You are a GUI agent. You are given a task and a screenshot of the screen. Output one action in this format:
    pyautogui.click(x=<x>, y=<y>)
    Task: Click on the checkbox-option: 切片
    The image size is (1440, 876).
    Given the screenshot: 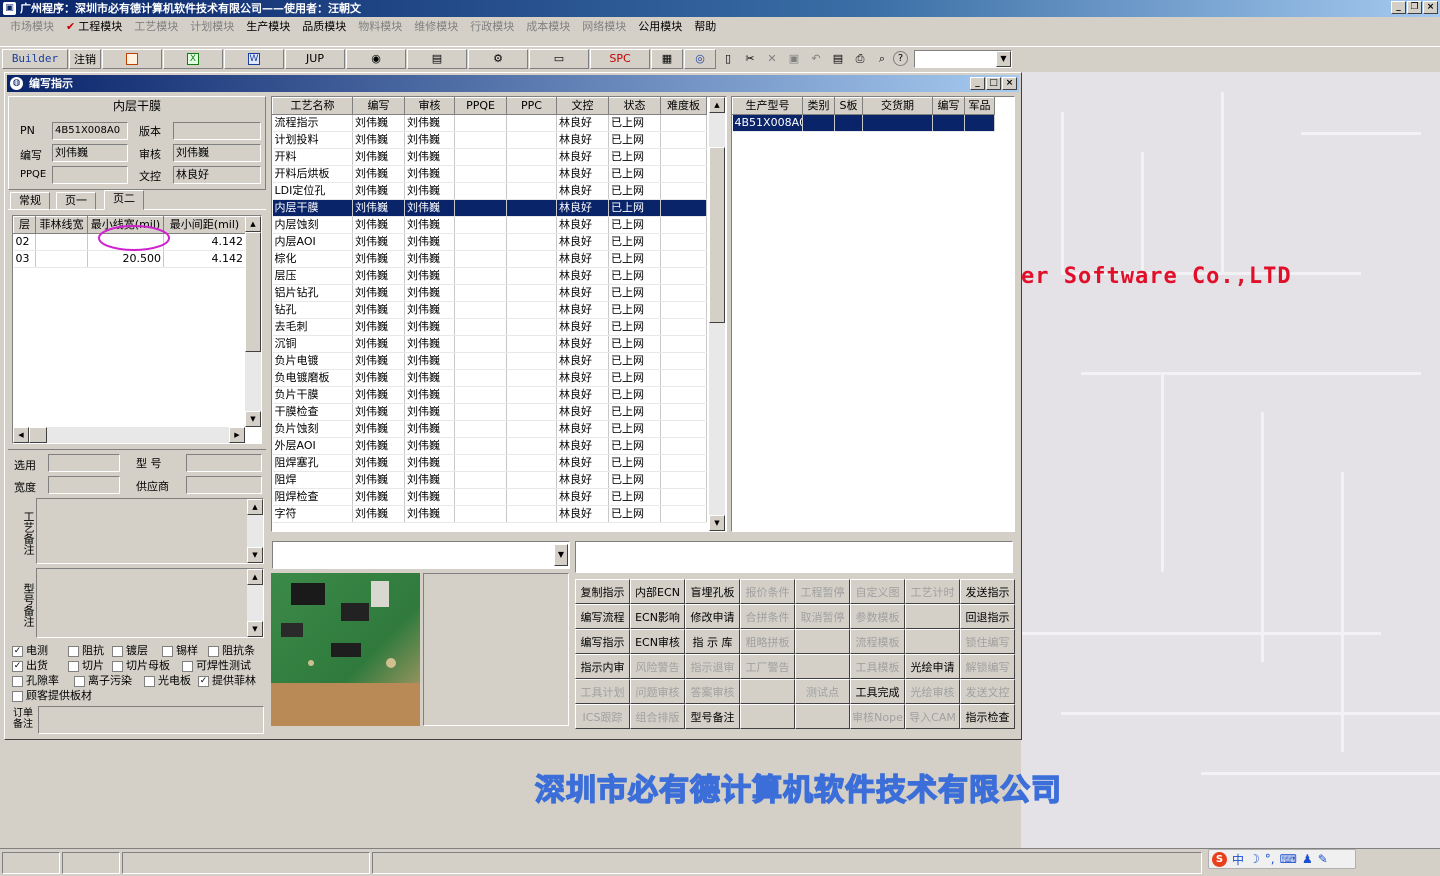 What is the action you would take?
    pyautogui.click(x=86, y=665)
    